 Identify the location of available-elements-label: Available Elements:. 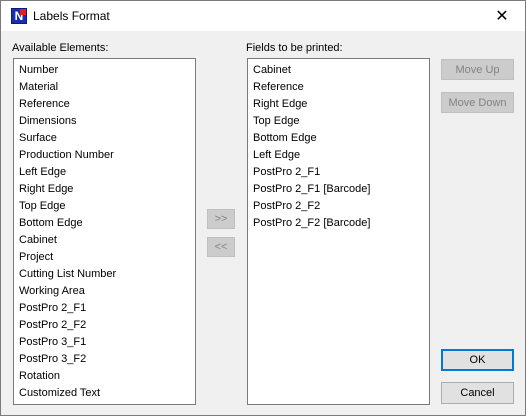
(60, 48).